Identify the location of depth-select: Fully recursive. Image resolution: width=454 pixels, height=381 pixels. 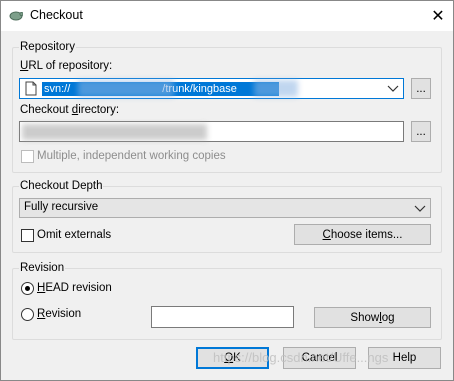
(225, 208).